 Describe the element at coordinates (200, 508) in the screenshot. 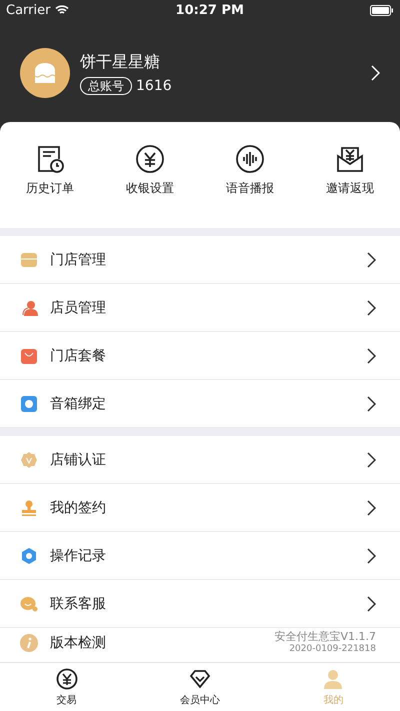

I see `menu-row: 我的签约` at that location.